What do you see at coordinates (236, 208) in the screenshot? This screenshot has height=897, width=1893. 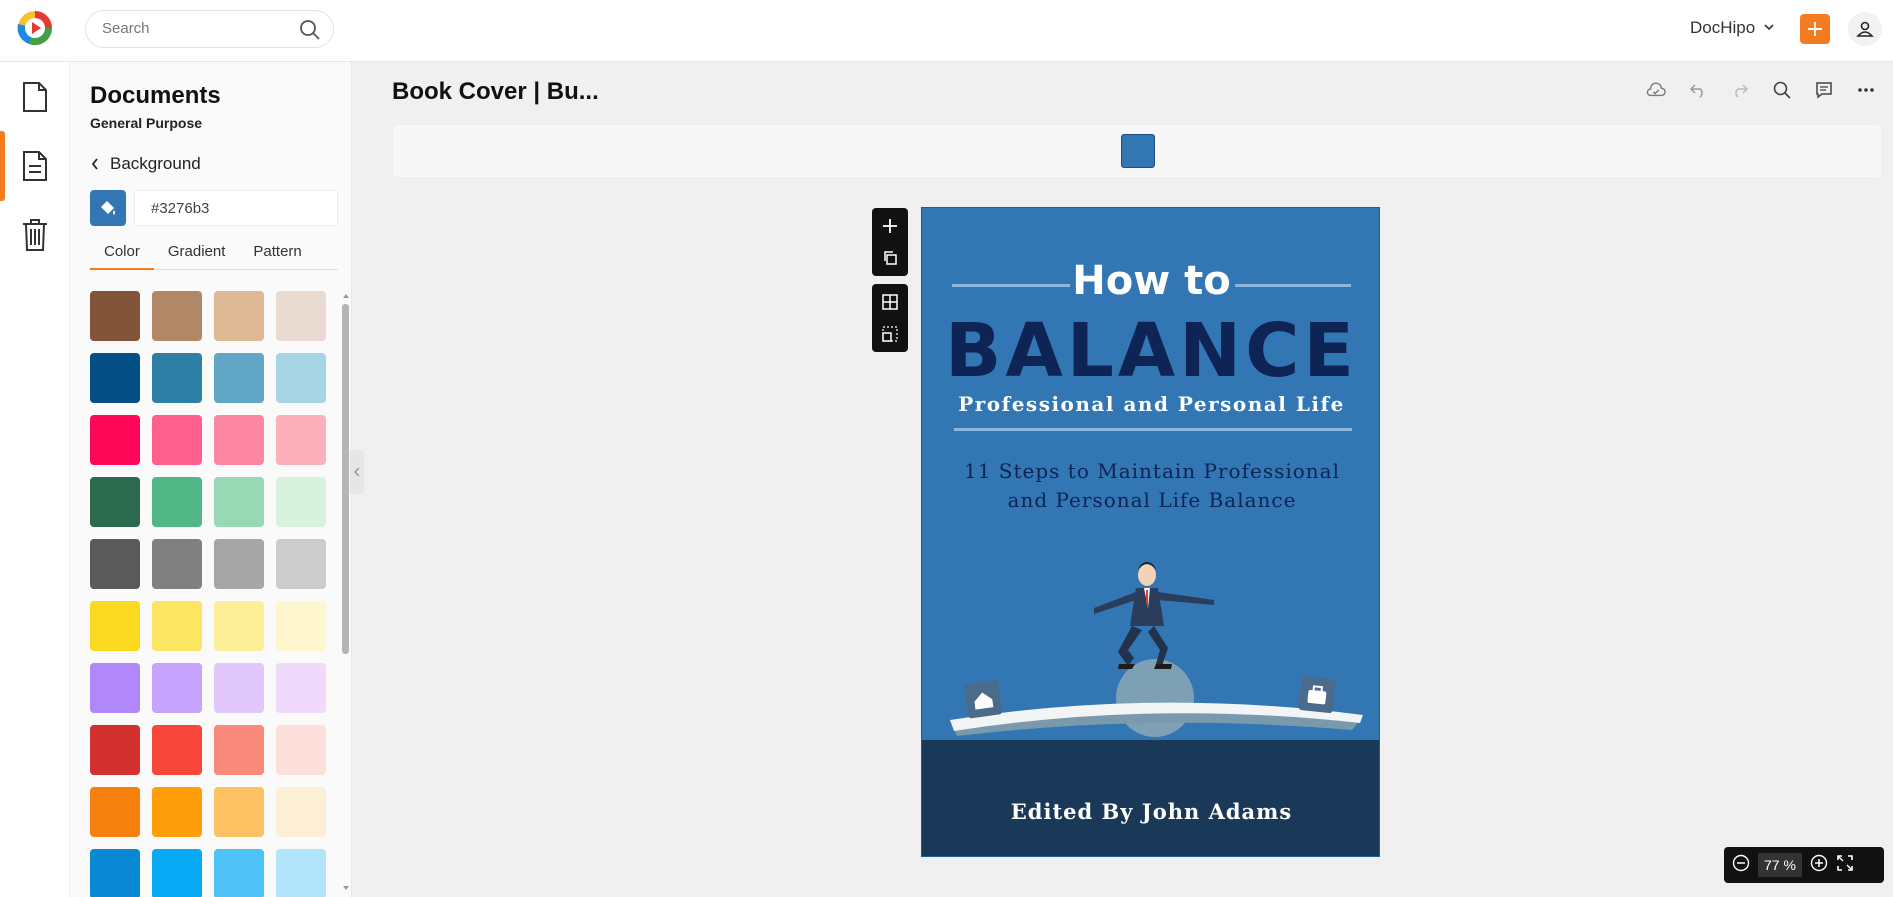 I see `hex-color-input` at bounding box center [236, 208].